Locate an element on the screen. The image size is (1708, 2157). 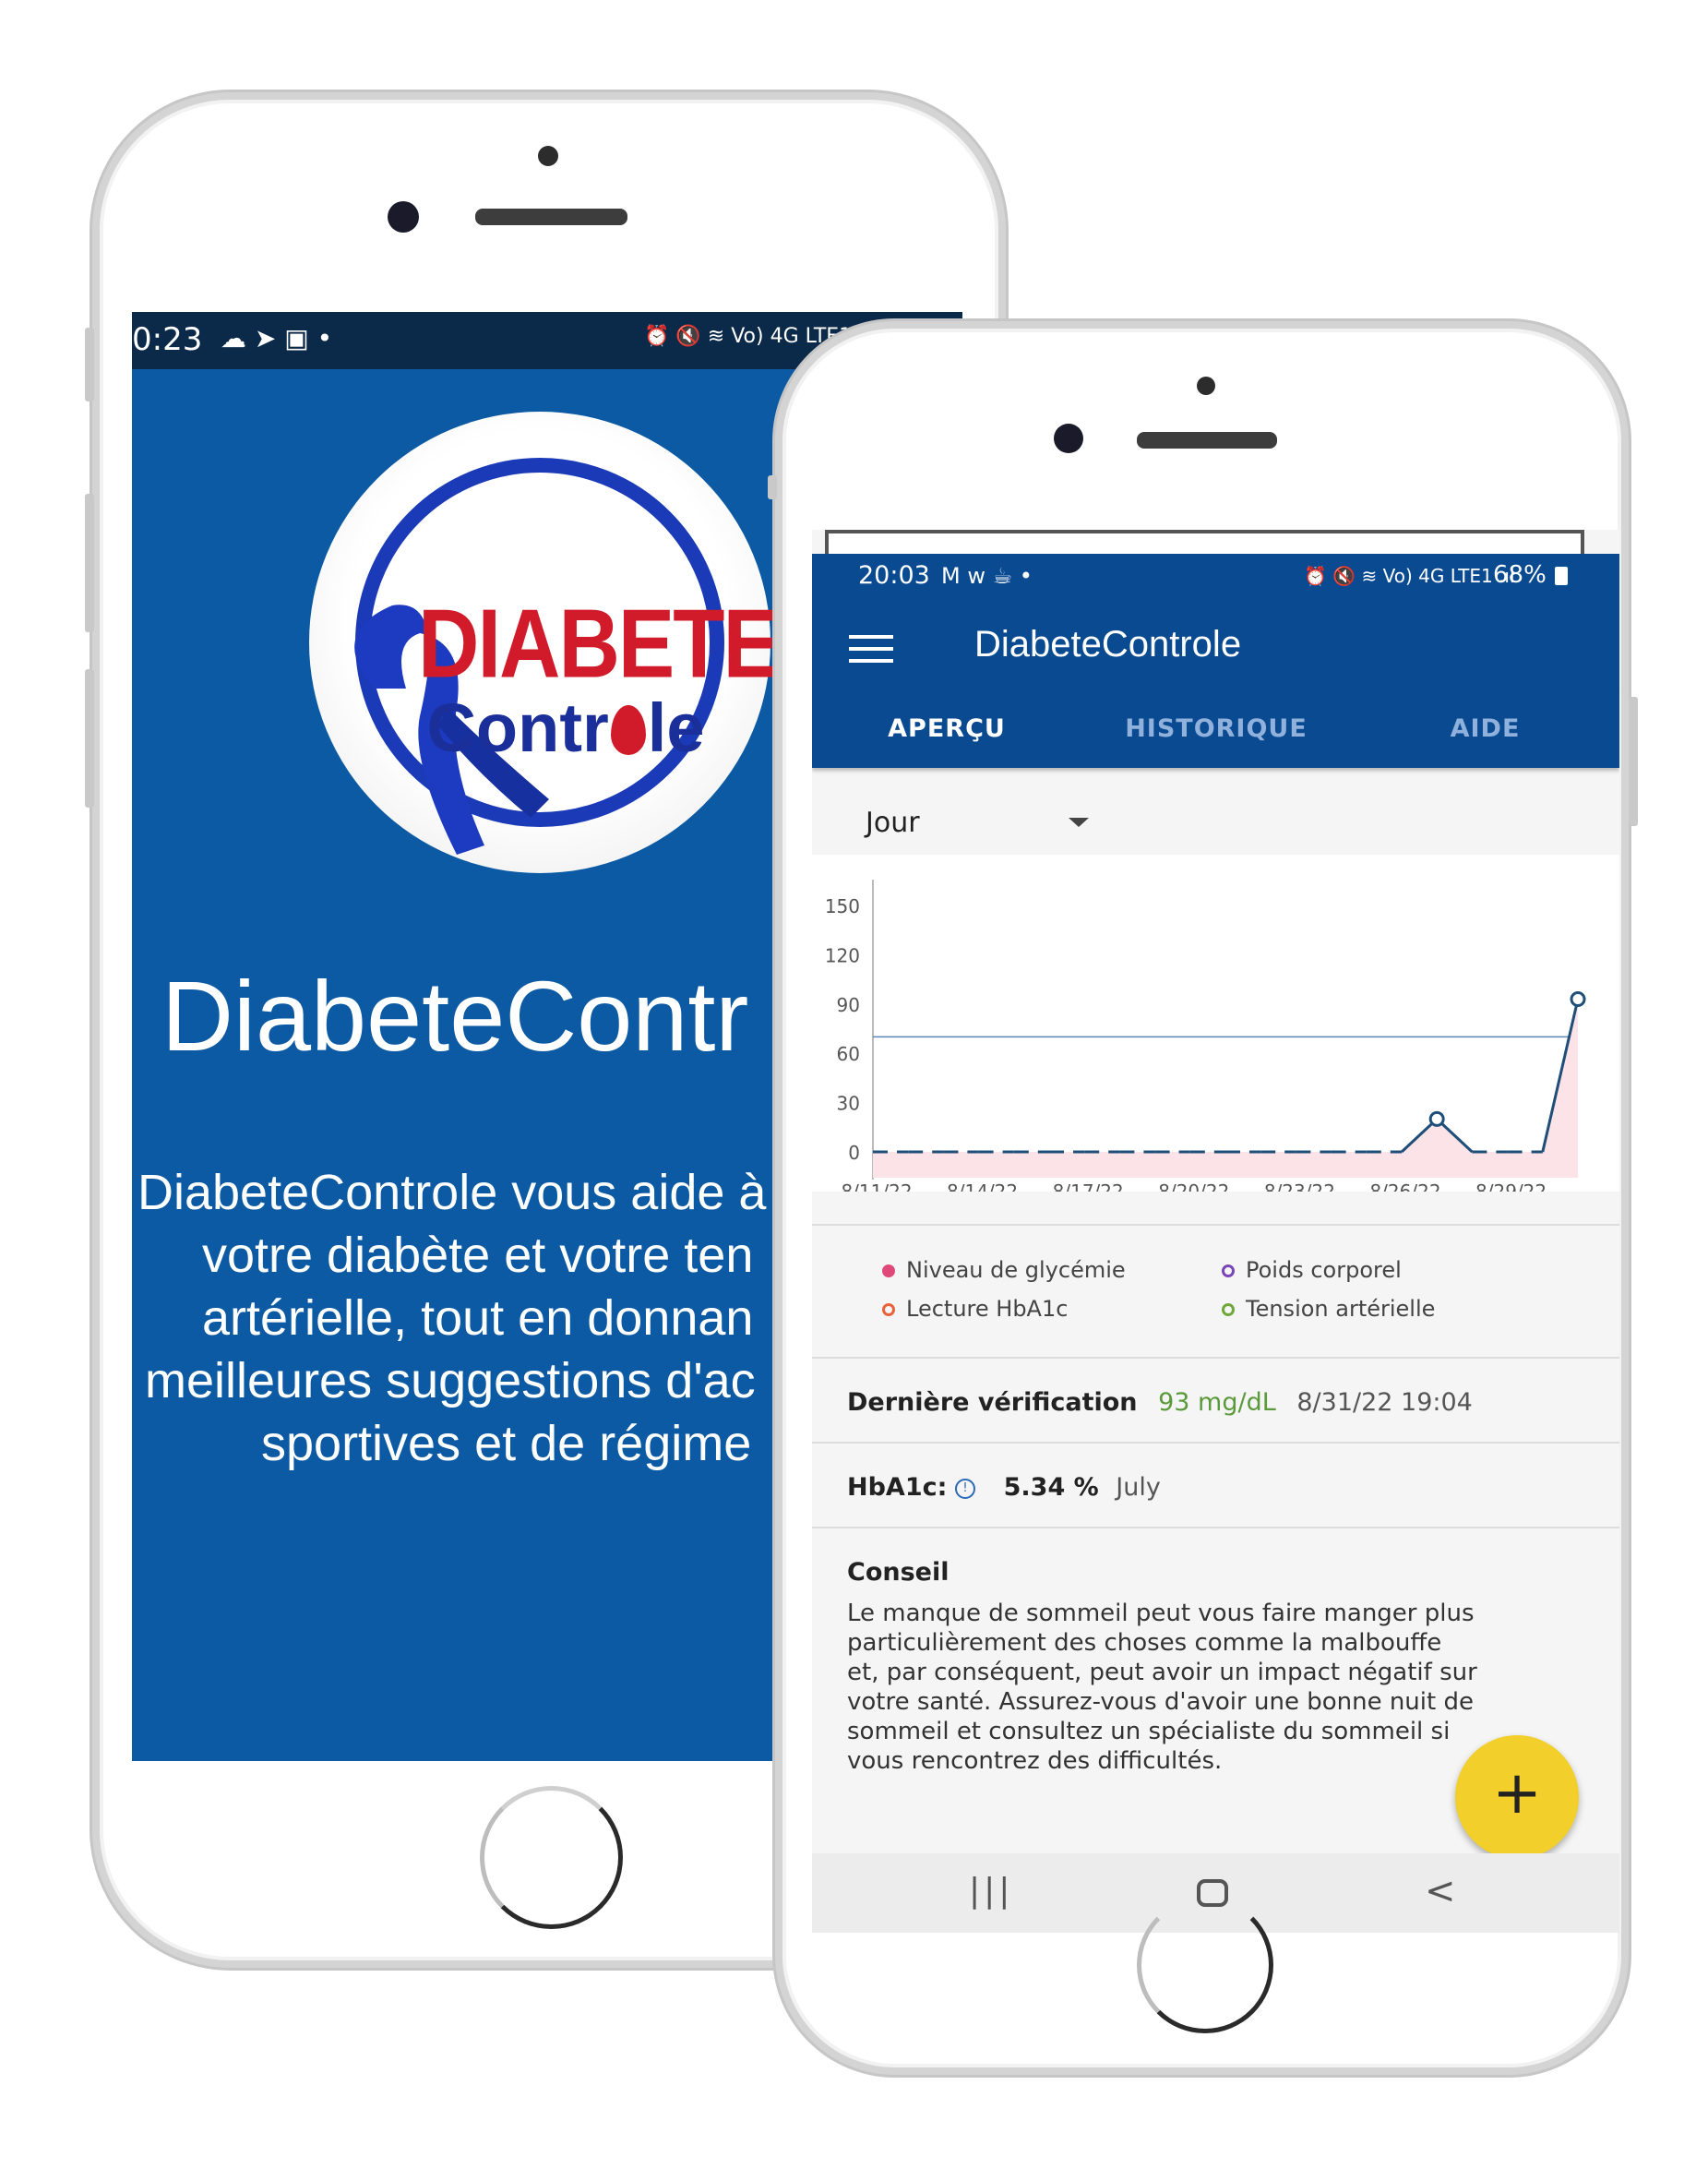
legend-label: Lecture HbA1c is located at coordinates (987, 1309).